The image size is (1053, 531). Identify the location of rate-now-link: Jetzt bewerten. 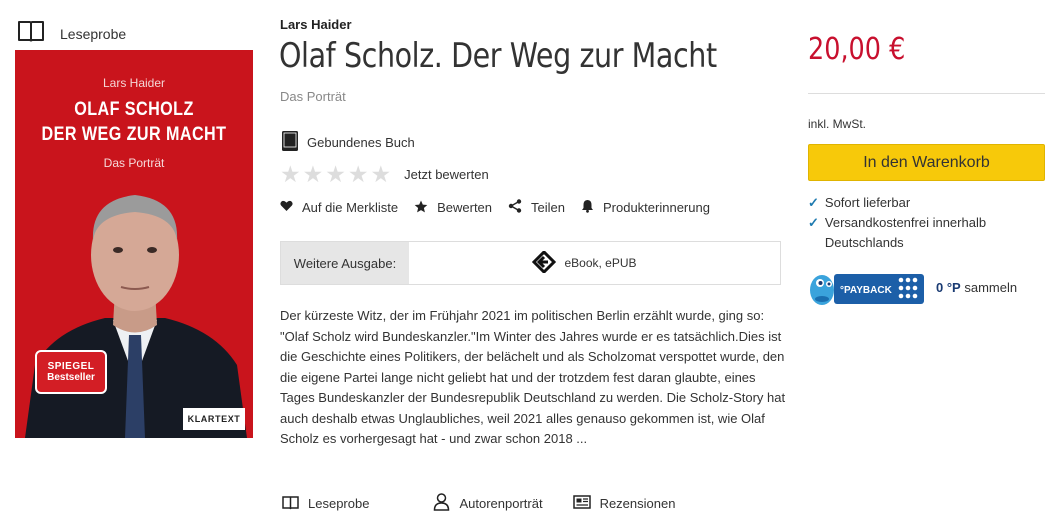
(446, 174).